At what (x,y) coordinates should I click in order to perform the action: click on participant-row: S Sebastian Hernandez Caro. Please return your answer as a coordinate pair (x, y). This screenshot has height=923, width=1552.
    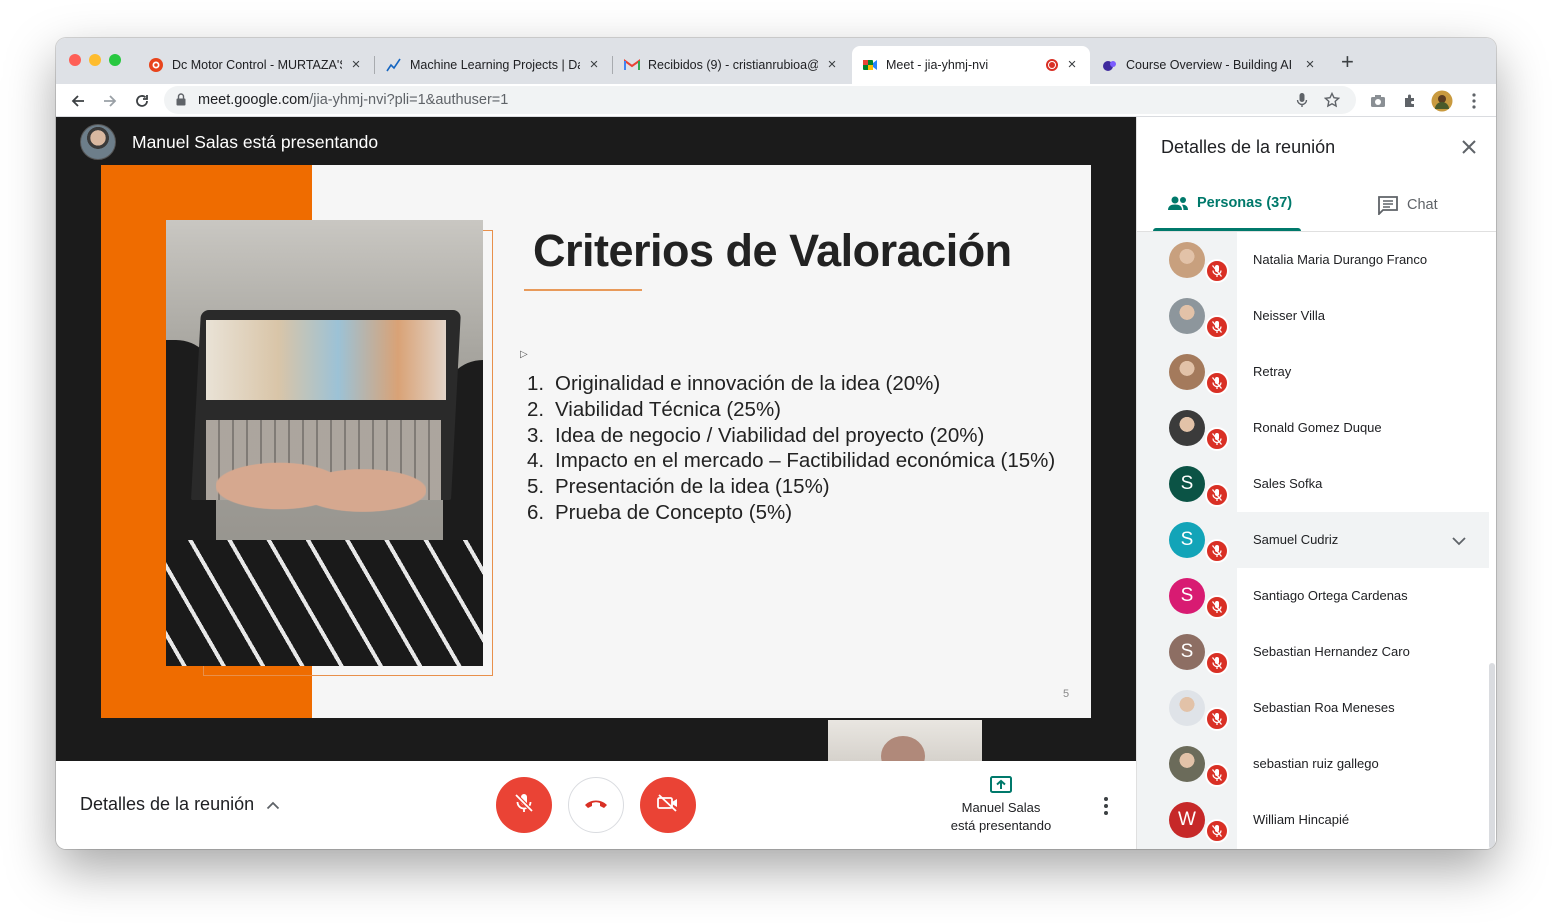
    Looking at the image, I should click on (1313, 652).